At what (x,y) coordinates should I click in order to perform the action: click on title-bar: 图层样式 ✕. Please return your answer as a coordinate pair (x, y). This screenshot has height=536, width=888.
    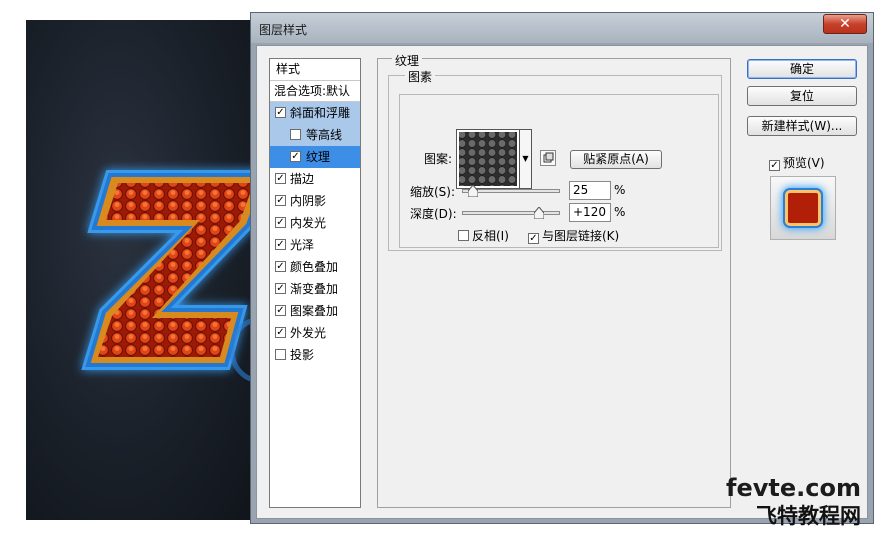
    Looking at the image, I should click on (562, 28).